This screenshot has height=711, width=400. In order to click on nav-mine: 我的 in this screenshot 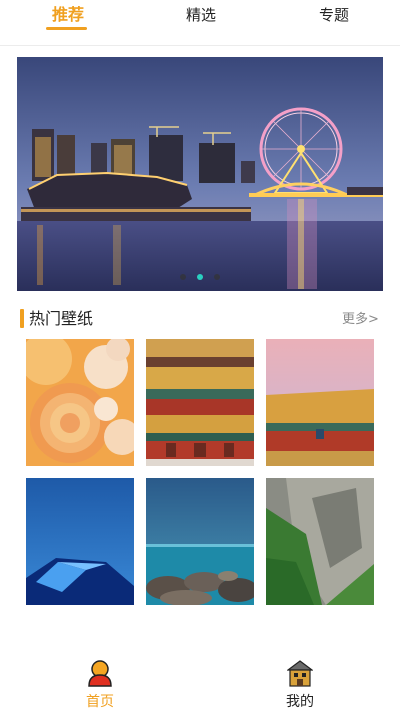, I will do `click(300, 685)`.